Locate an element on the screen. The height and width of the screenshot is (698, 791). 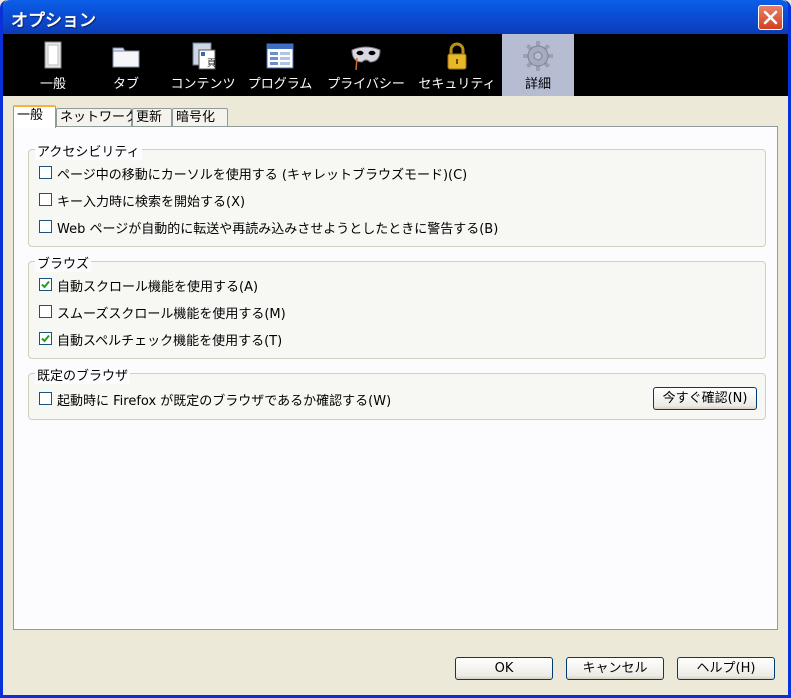
pane-label: プログラム is located at coordinates (280, 84).